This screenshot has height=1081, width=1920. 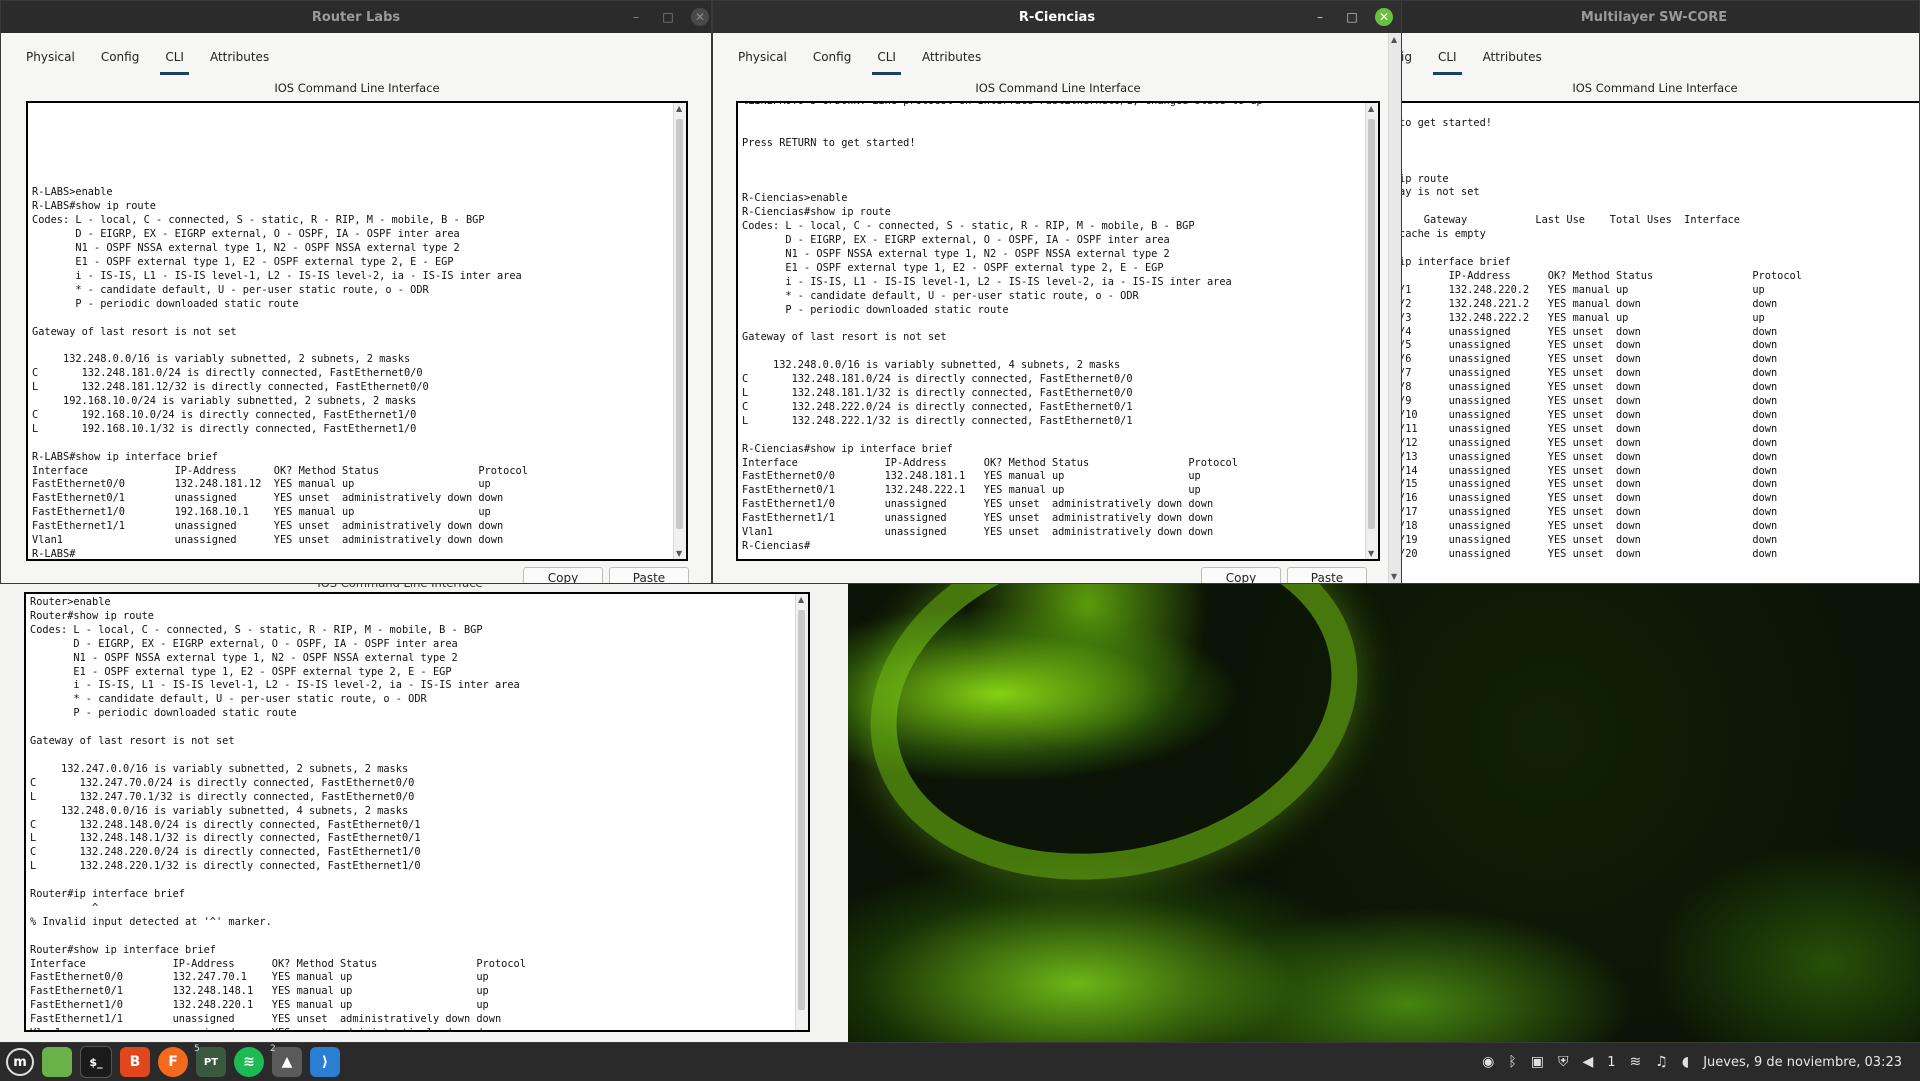 What do you see at coordinates (197, 1049) in the screenshot?
I see `window-count-badge: 5` at bounding box center [197, 1049].